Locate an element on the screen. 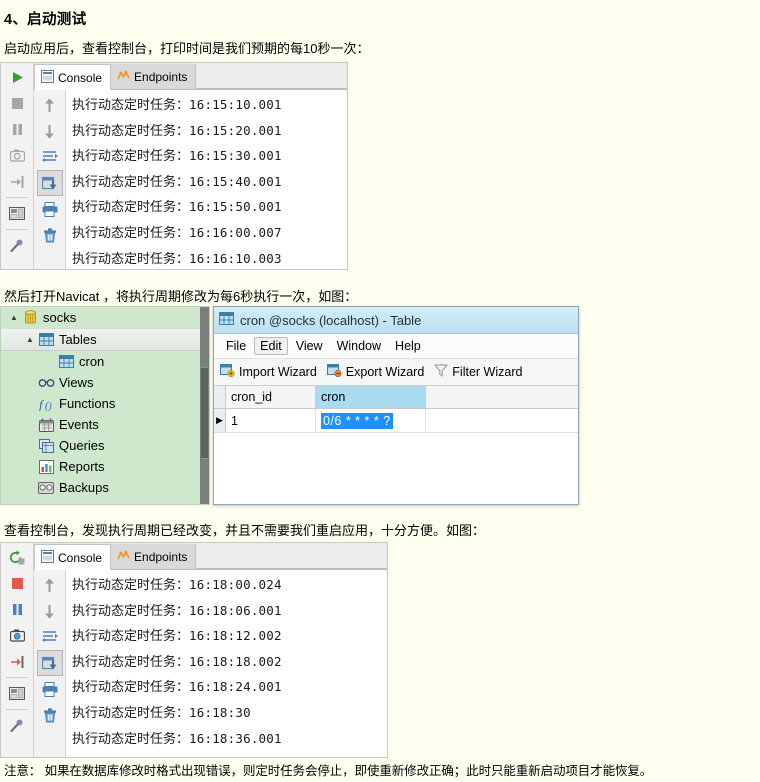 The width and height of the screenshot is (760, 782). tree-item-functions: f() Functions is located at coordinates (105, 403).